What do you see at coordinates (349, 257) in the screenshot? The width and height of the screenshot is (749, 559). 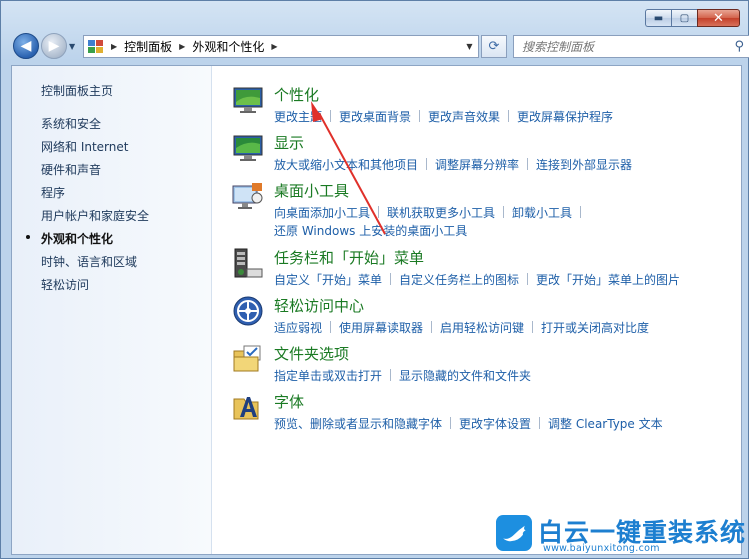 I see `category-title: 任务栏和「开始」菜单` at bounding box center [349, 257].